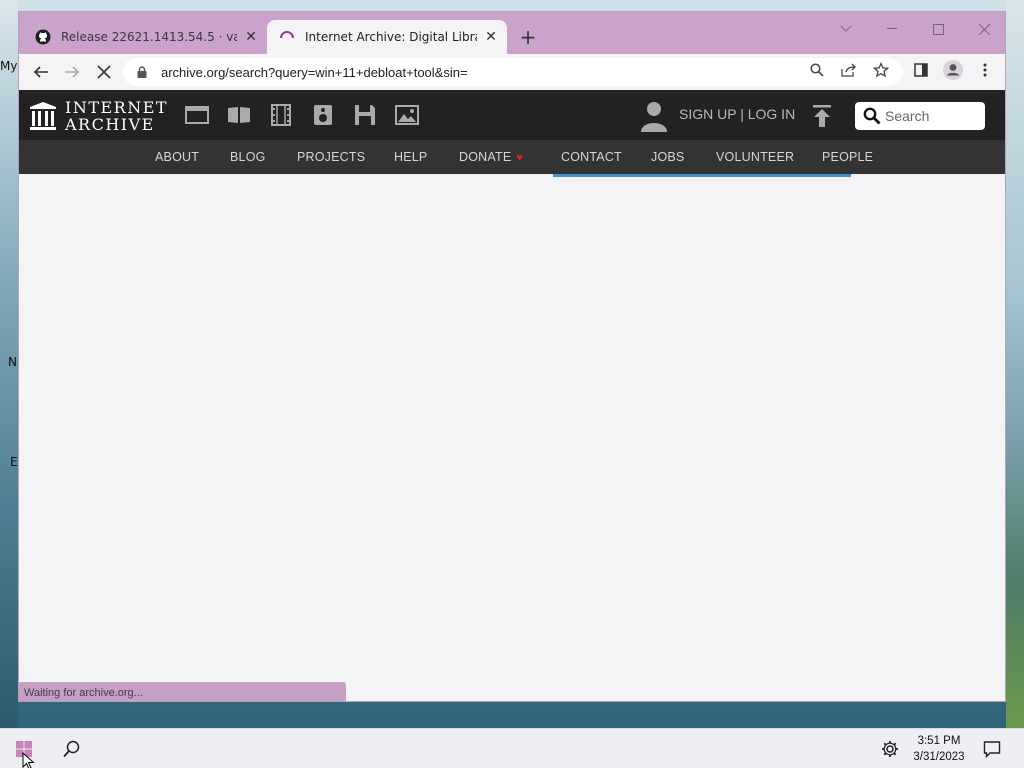 Image resolution: width=1024 pixels, height=768 pixels. What do you see at coordinates (197, 115) in the screenshot?
I see `web-icon` at bounding box center [197, 115].